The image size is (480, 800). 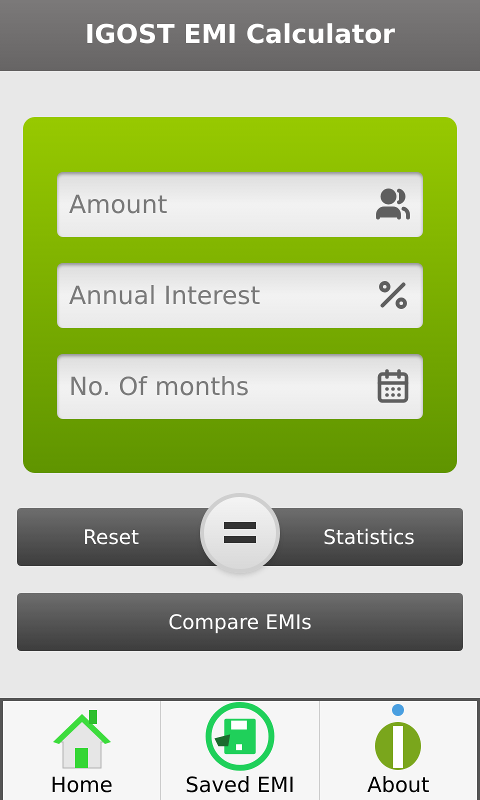 I want to click on input-field: Amount, so click(x=240, y=204).